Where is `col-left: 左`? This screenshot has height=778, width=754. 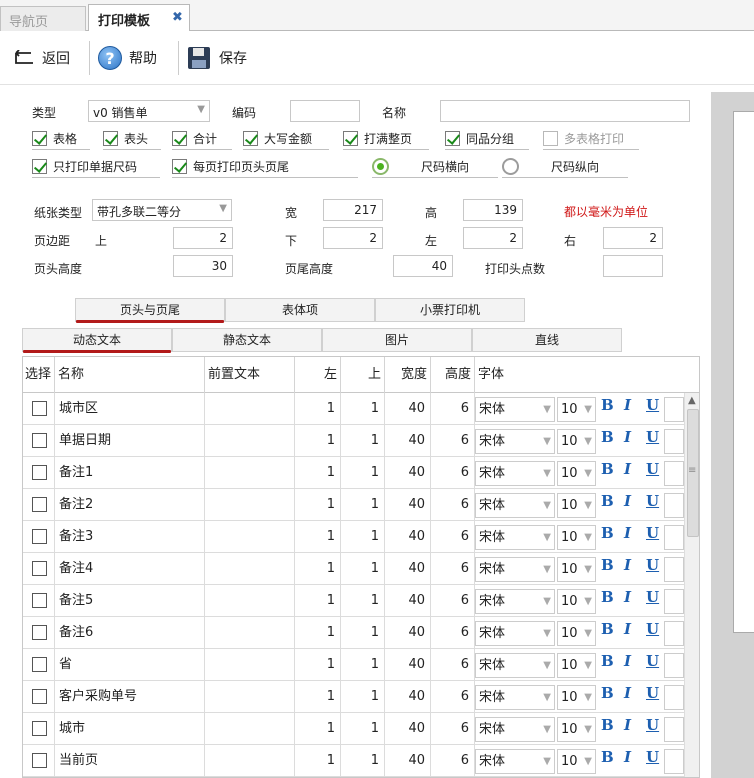 col-left: 左 is located at coordinates (318, 375).